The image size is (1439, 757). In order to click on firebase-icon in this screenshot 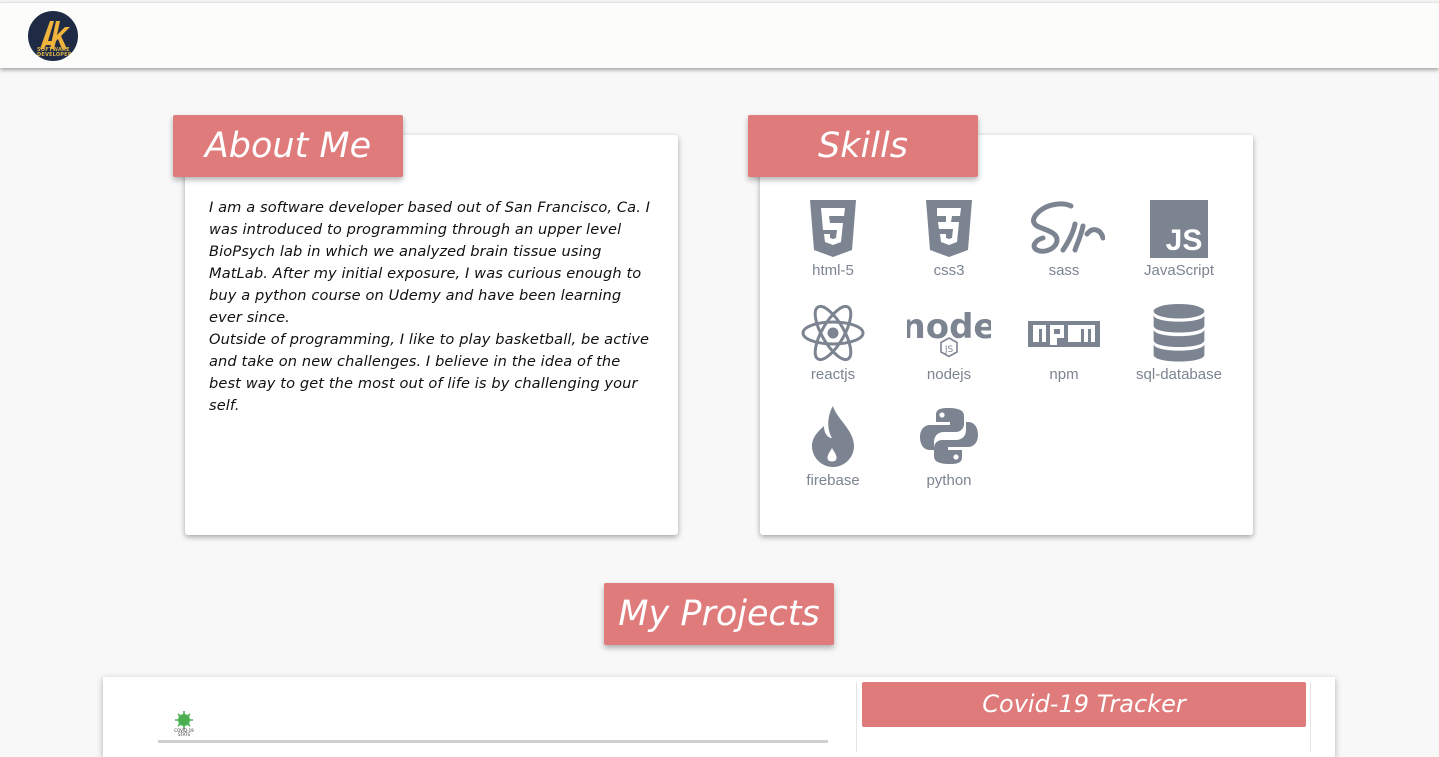, I will do `click(833, 436)`.